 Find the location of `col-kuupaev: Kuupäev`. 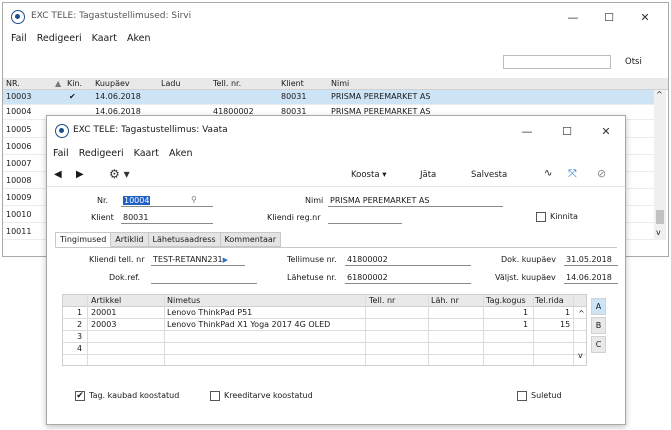

col-kuupaev: Kuupäev is located at coordinates (112, 84).